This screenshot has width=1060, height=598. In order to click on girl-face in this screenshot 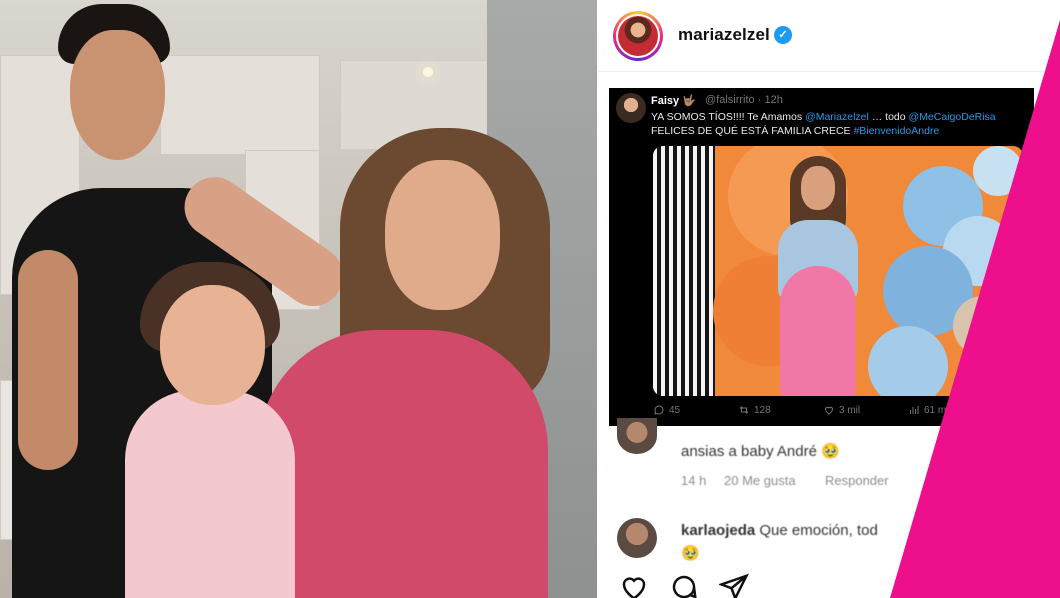, I will do `click(212, 345)`.